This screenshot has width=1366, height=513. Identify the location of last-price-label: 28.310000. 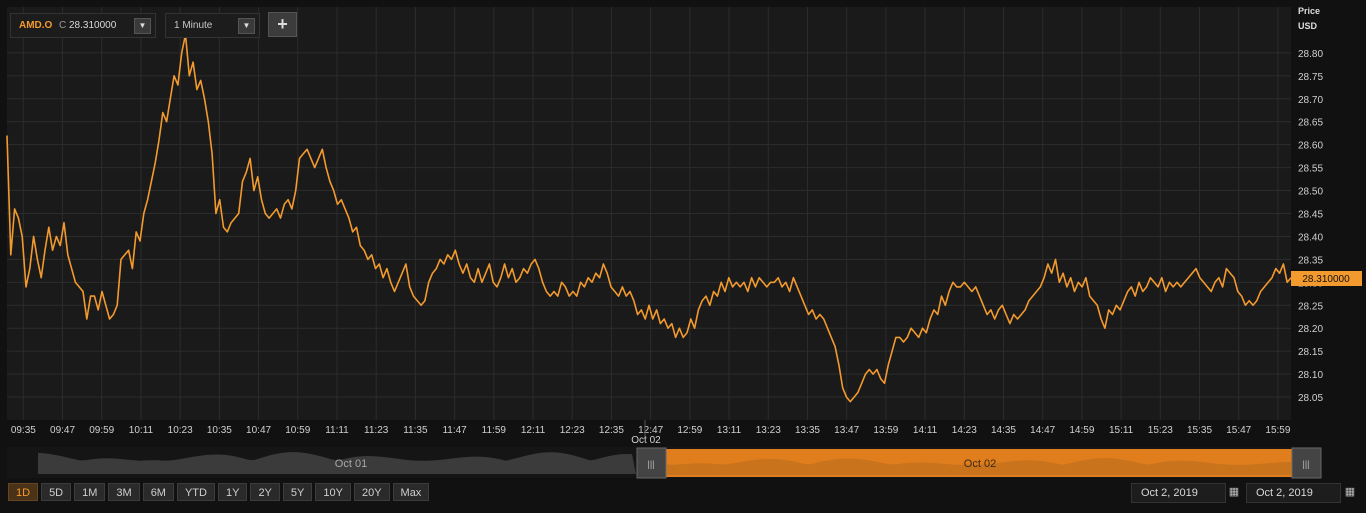
(1326, 279).